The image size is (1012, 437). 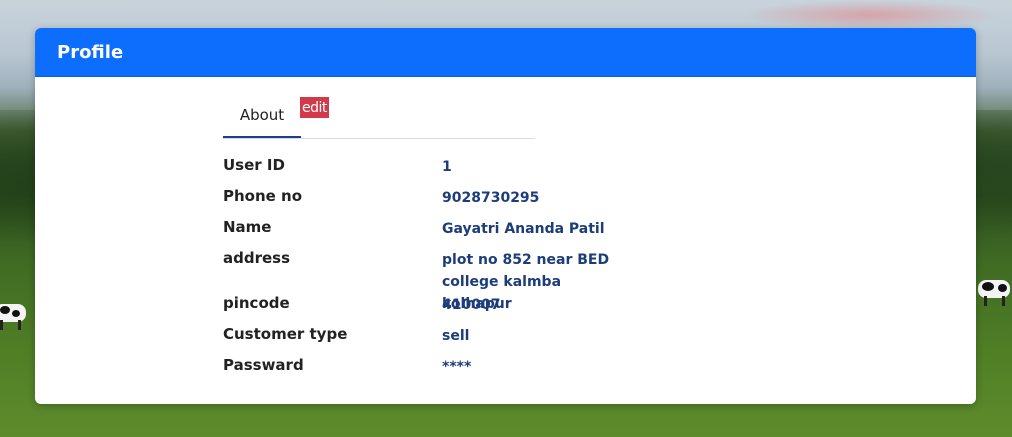 I want to click on detail-value: 1, so click(x=447, y=167).